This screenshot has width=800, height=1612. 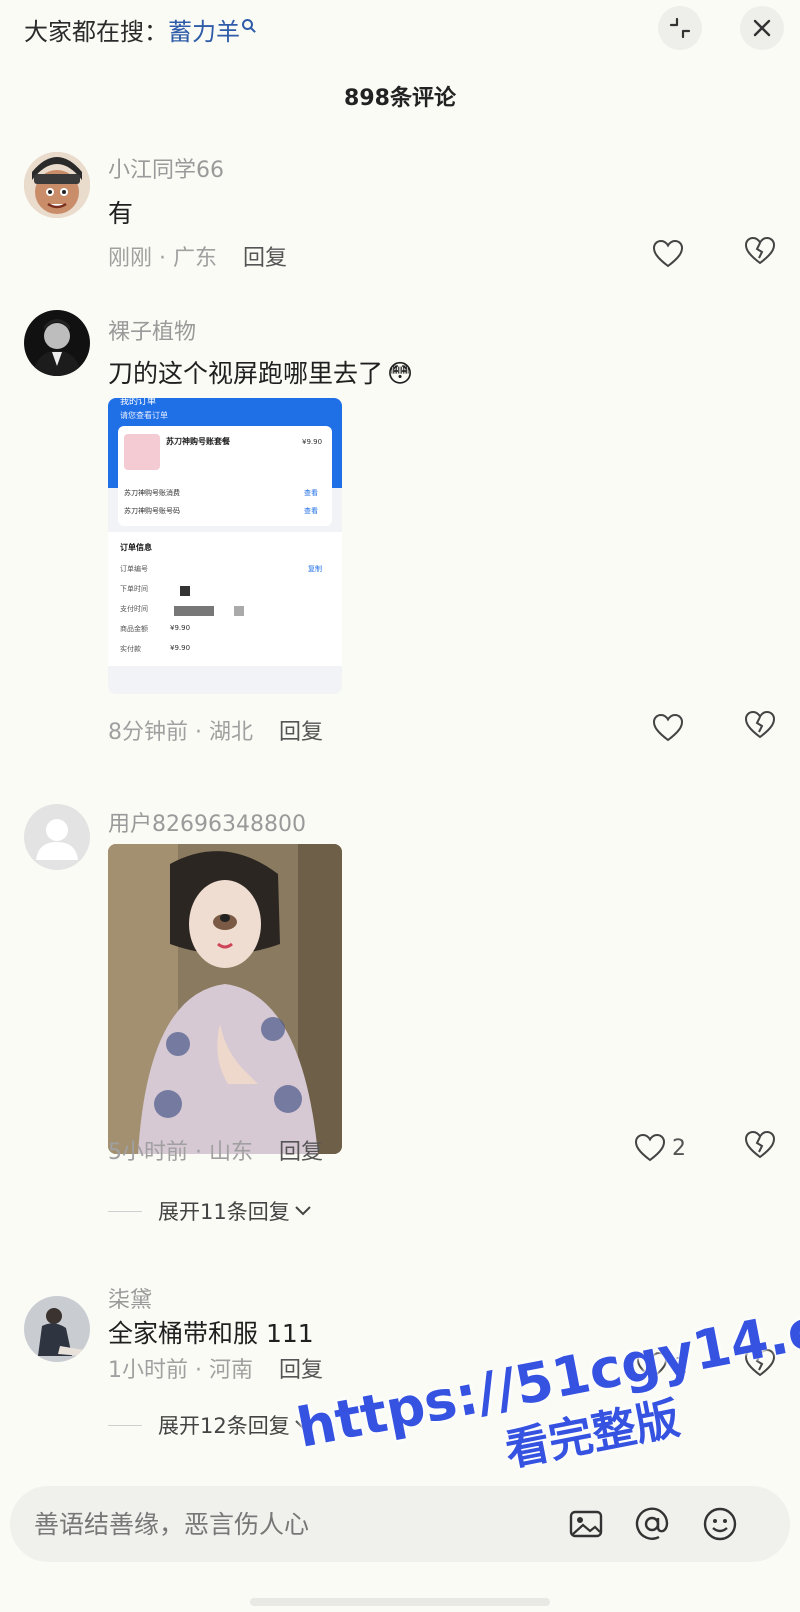 I want to click on collapse-icon, so click(x=680, y=28).